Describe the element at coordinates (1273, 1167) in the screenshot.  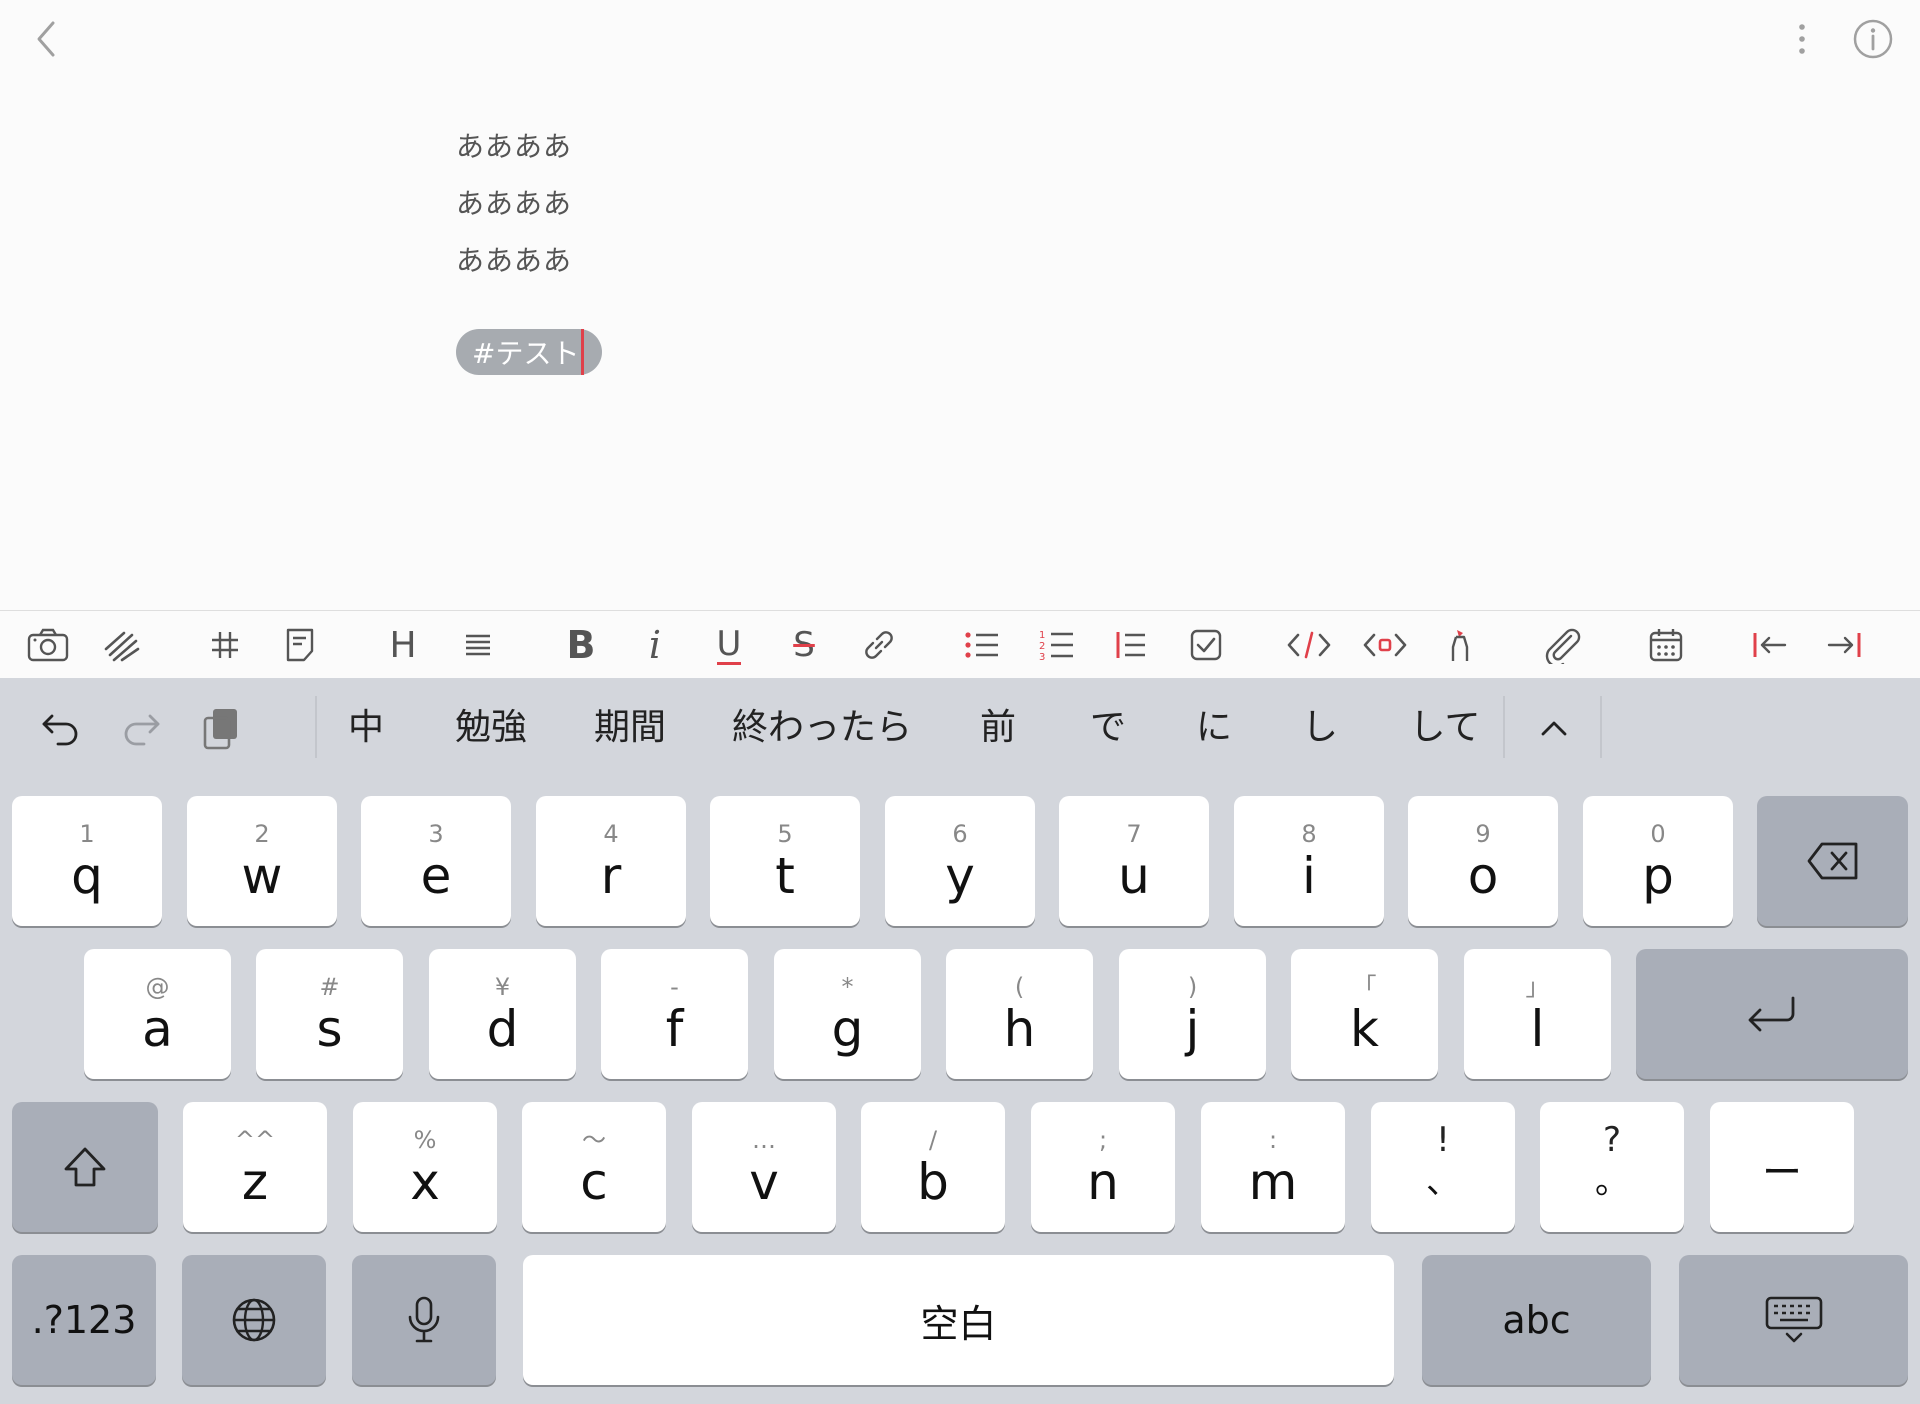
I see `key-m: :m` at that location.